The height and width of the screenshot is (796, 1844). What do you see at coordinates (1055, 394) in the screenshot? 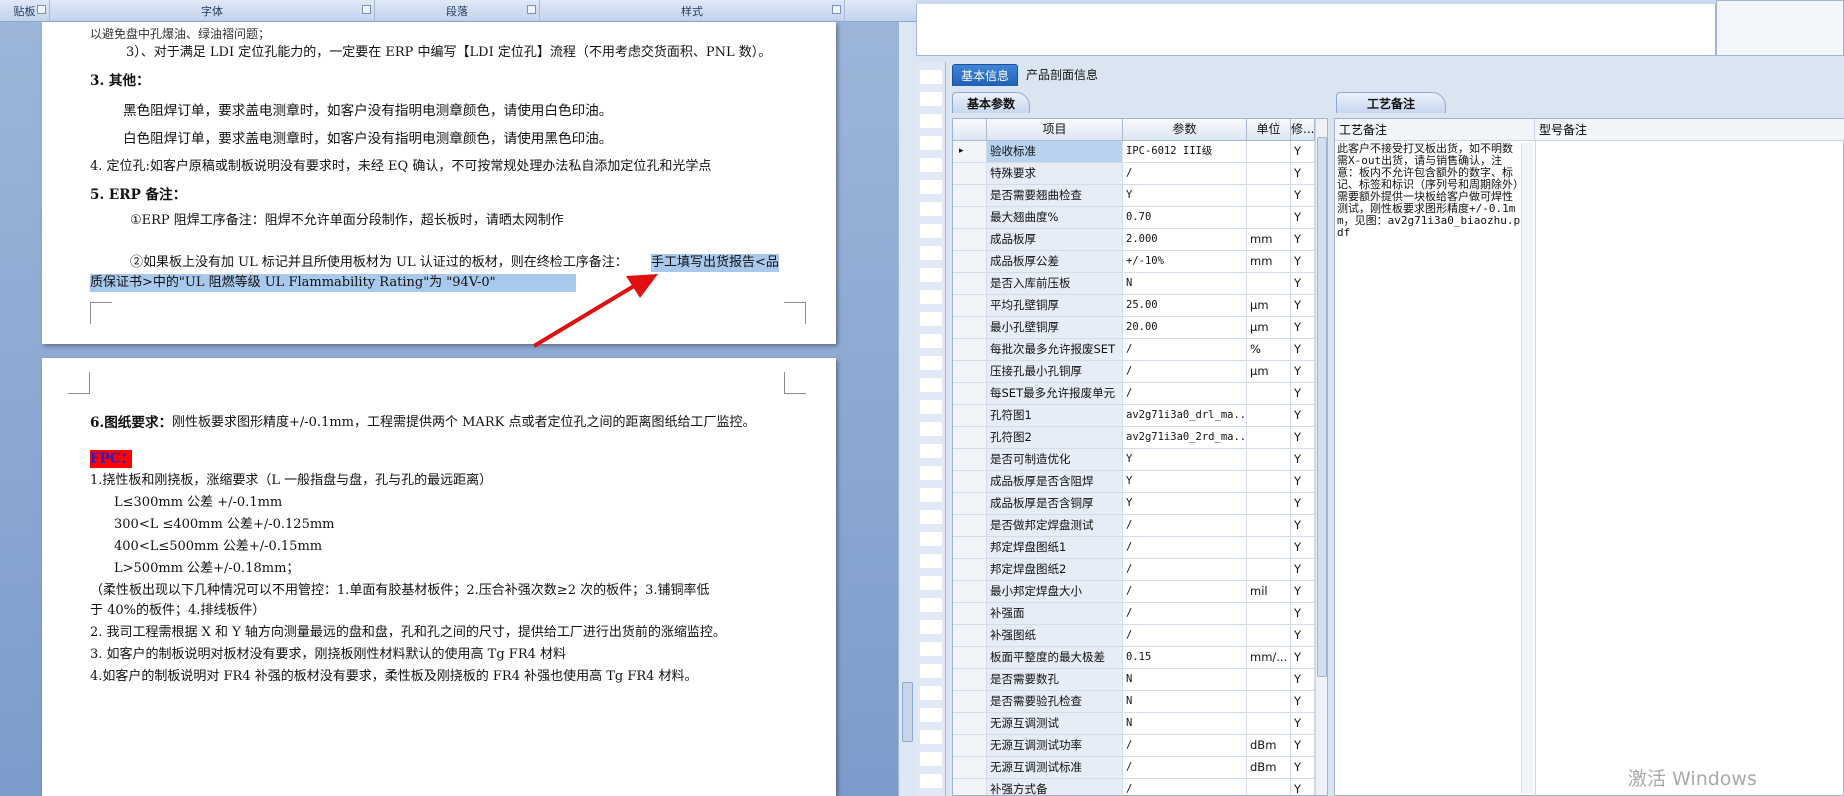
I see `cell-item: 每SET最多允许报废单元` at bounding box center [1055, 394].